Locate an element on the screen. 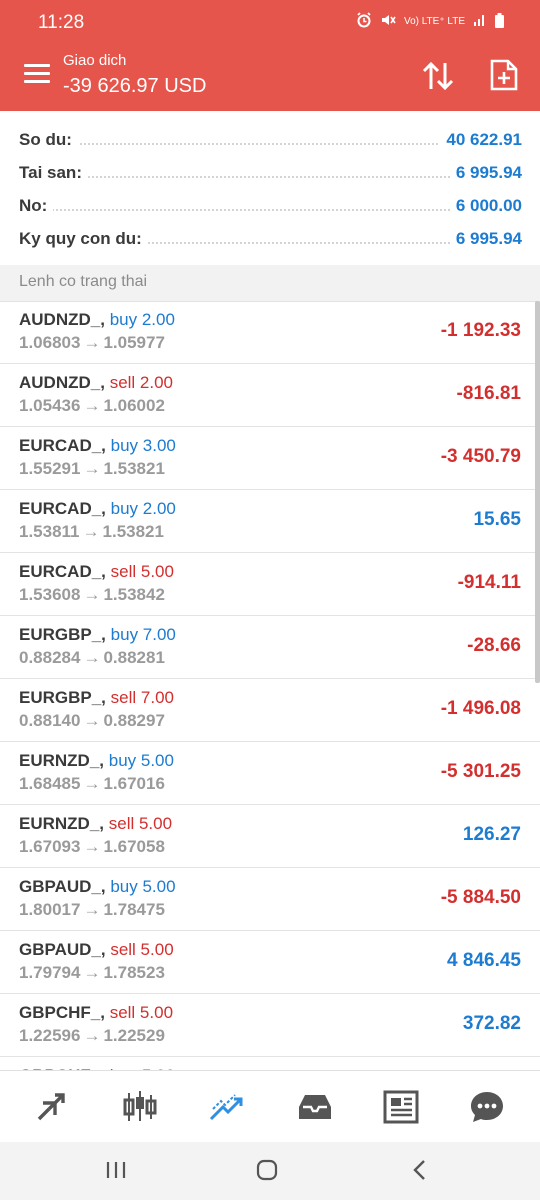  history-icon is located at coordinates (315, 1107).